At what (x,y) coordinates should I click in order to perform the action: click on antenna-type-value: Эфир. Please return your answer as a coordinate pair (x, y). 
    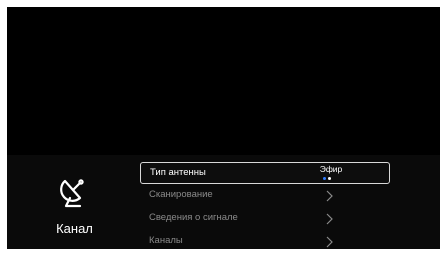
    Looking at the image, I should click on (331, 169).